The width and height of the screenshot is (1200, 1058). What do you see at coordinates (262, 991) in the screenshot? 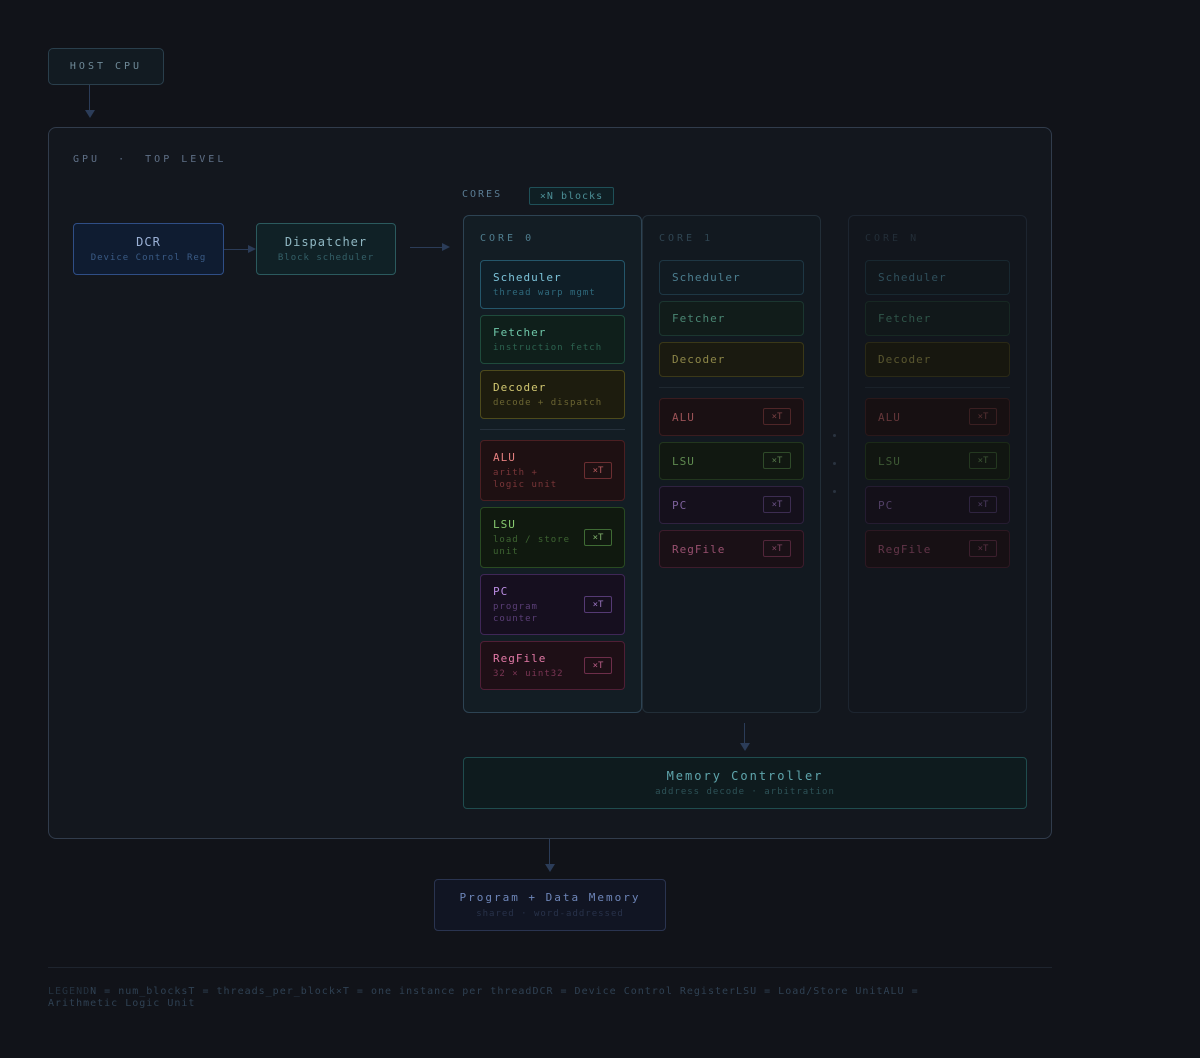
I see `legend-item: T = threads_per_block` at bounding box center [262, 991].